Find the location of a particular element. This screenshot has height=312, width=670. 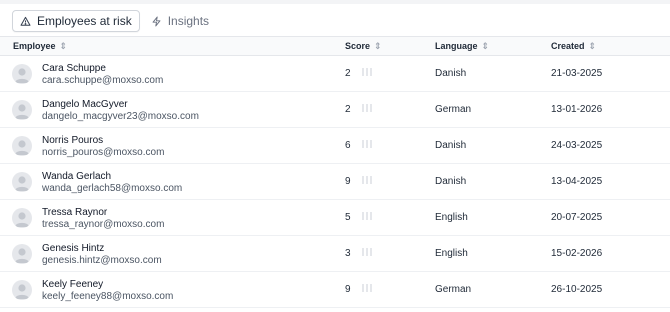

column-header-created: Created ⇕ is located at coordinates (573, 46).